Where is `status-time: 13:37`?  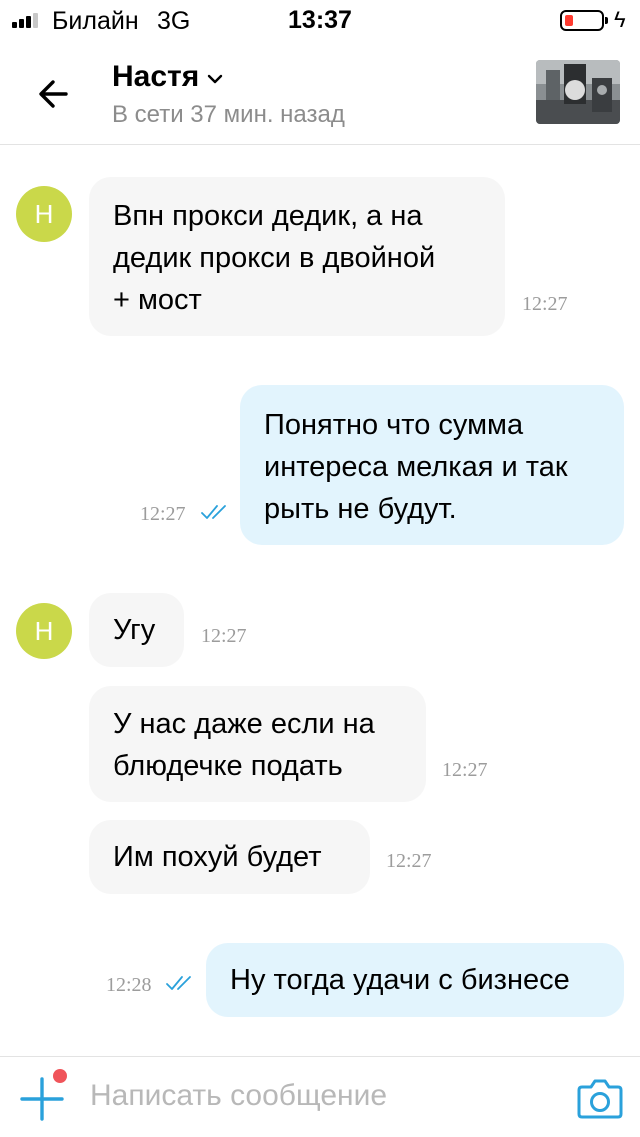
status-time: 13:37 is located at coordinates (320, 20).